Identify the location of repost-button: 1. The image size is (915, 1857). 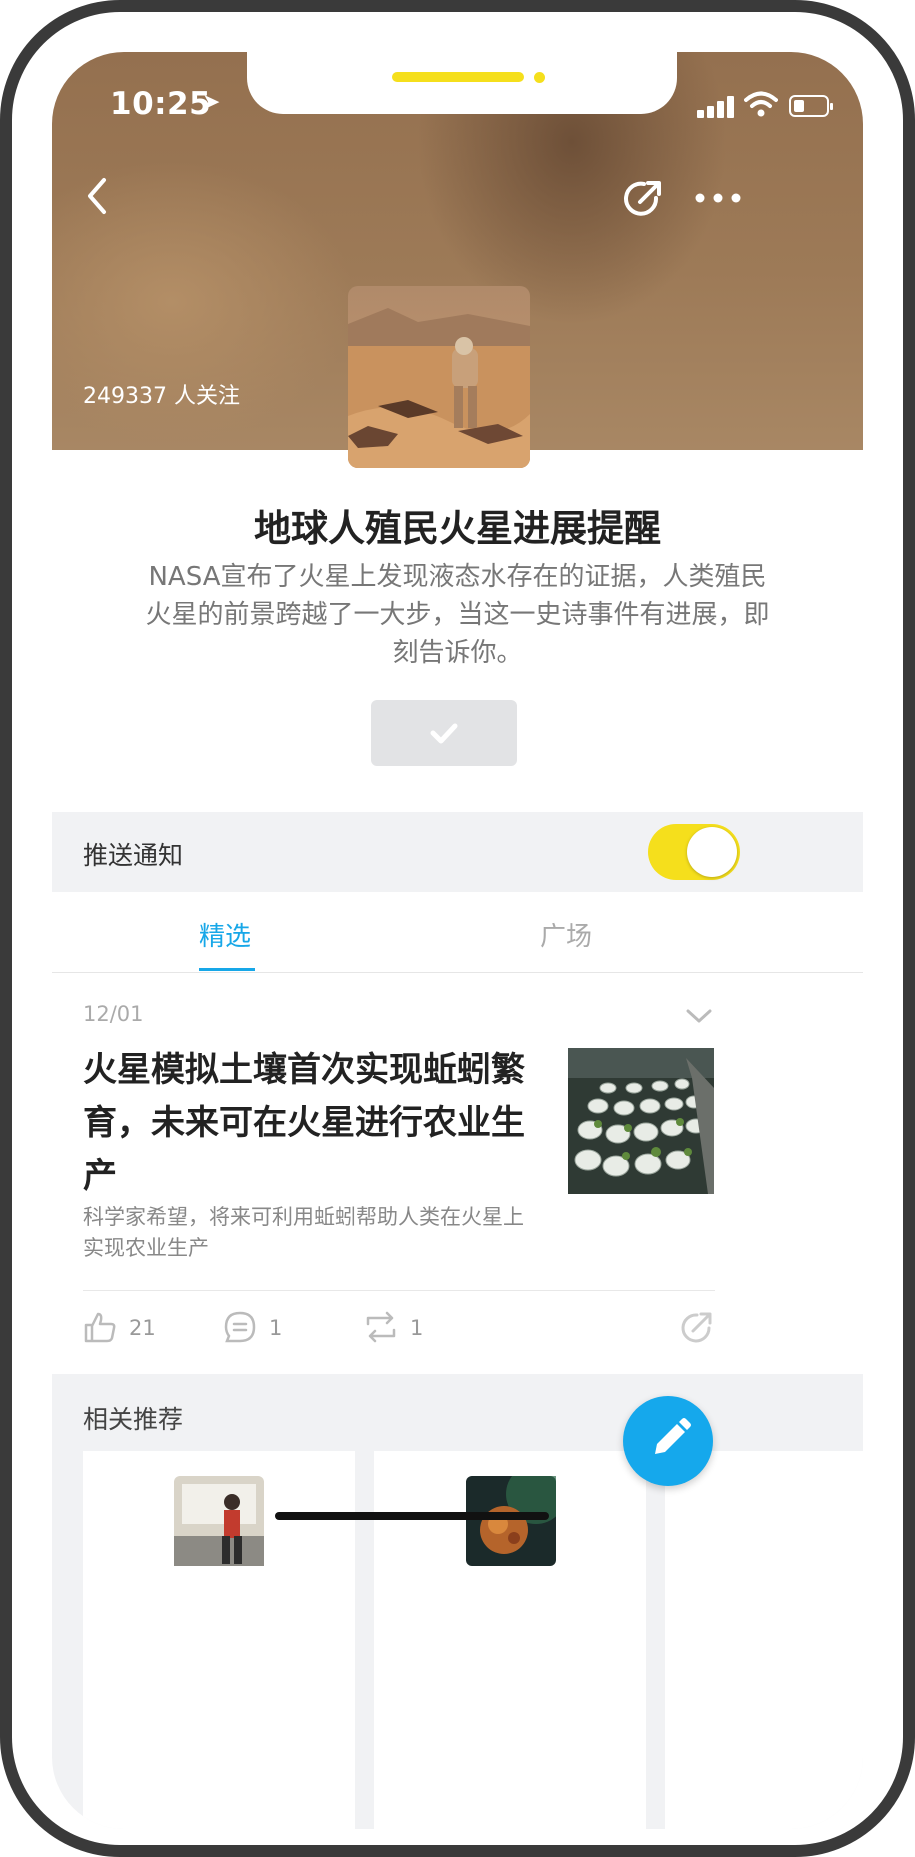
(397, 1328).